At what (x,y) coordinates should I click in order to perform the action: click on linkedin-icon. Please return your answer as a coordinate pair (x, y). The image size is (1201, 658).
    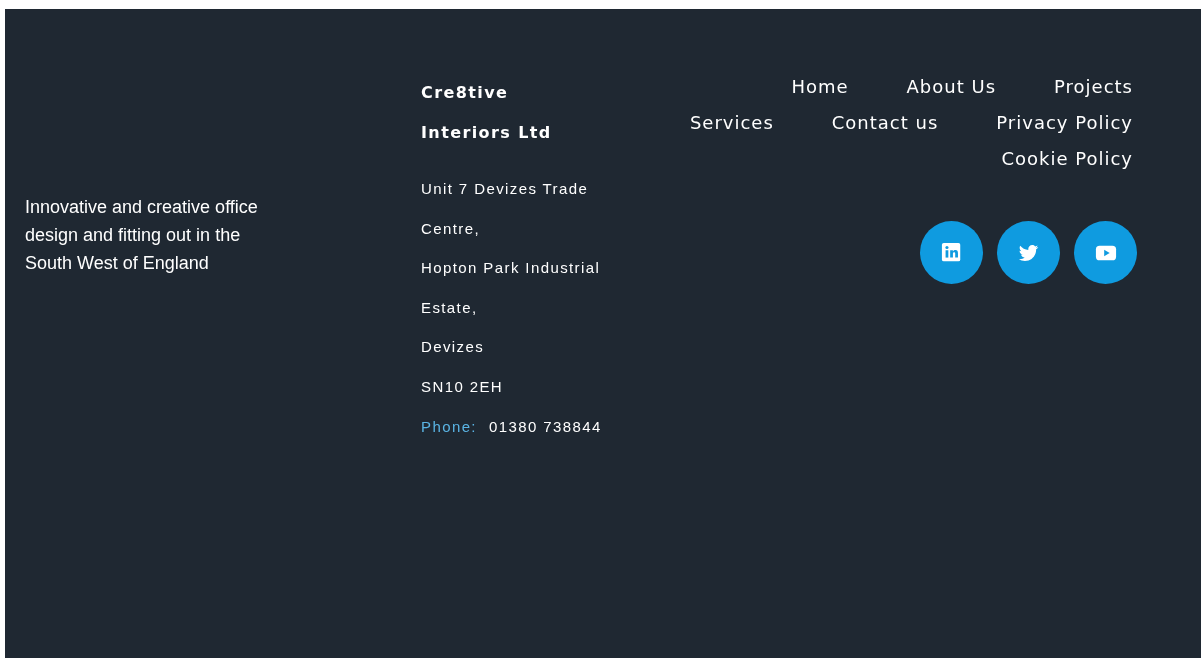
    Looking at the image, I should click on (951, 252).